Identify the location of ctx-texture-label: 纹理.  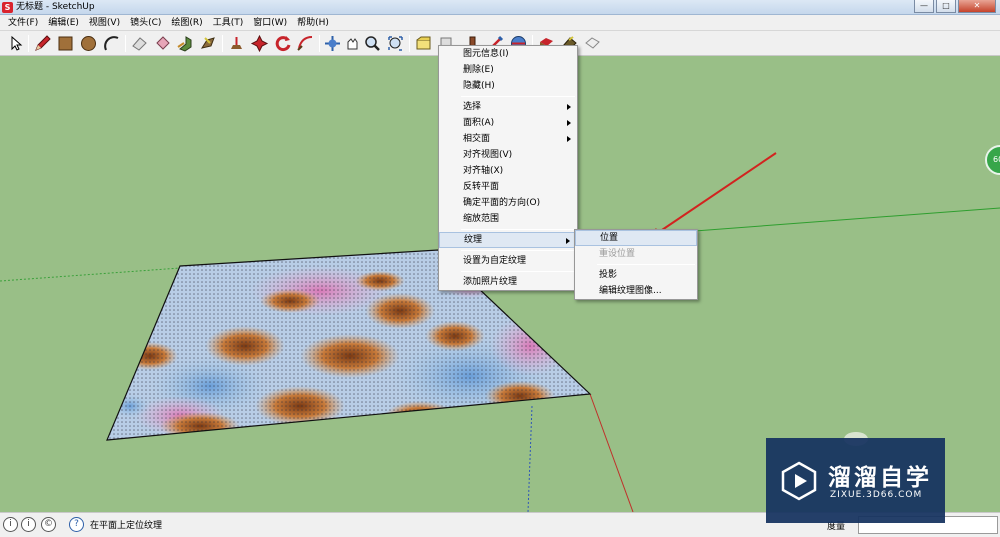
(473, 240).